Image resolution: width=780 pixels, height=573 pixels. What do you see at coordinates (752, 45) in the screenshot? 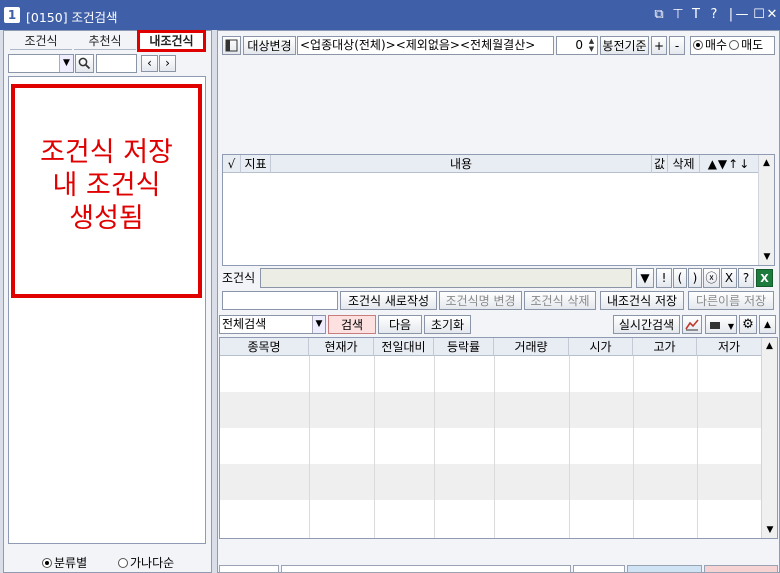
I see `sell-label: 매도` at bounding box center [752, 45].